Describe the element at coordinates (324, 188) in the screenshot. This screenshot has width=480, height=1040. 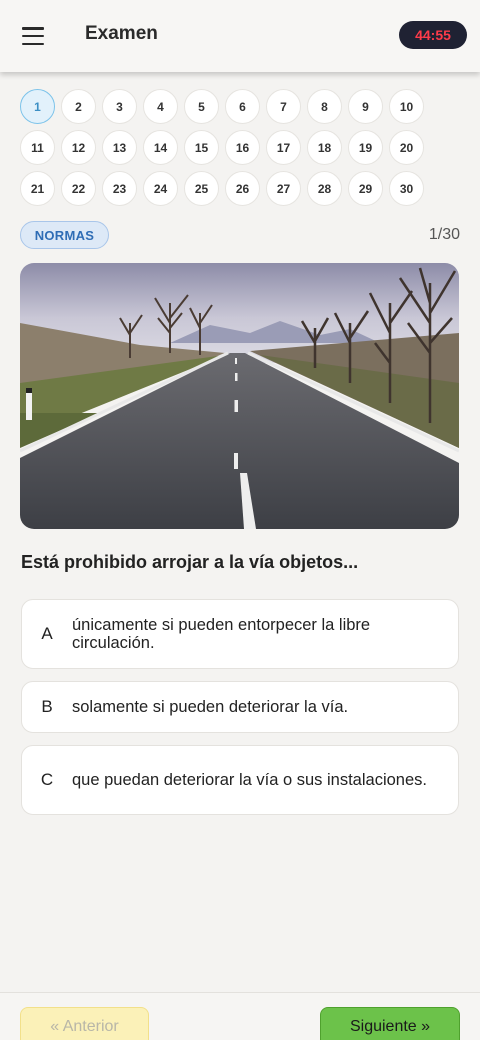
I see `question-number-button: 28` at that location.